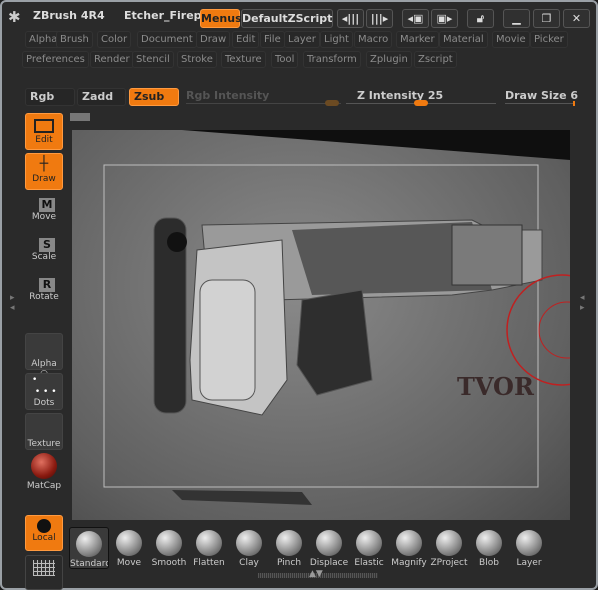 Image resolution: width=598 pixels, height=590 pixels. What do you see at coordinates (154, 97) in the screenshot?
I see `zsub-button: Zsub` at bounding box center [154, 97].